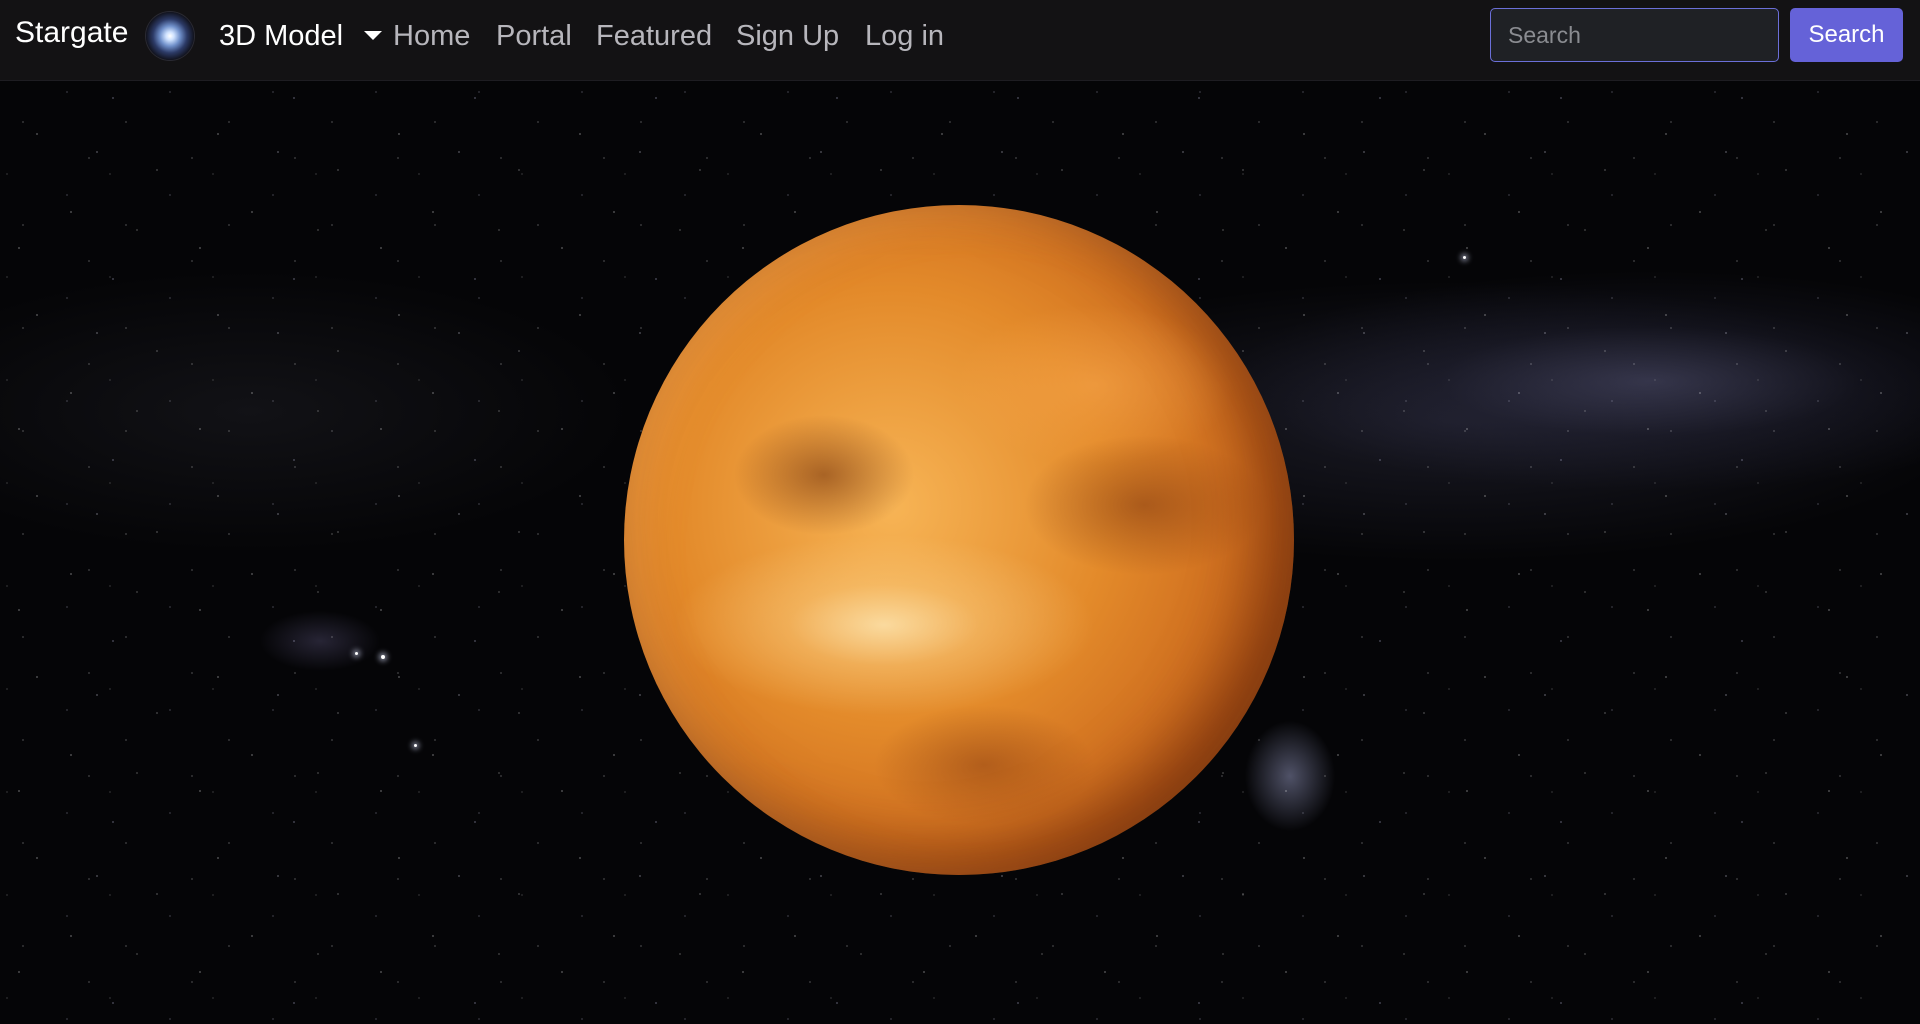  I want to click on nav-link-home: Home, so click(431, 36).